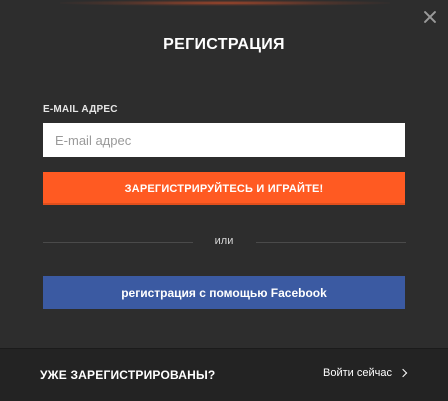 Image resolution: width=448 pixels, height=401 pixels. What do you see at coordinates (430, 17) in the screenshot?
I see `close-icon` at bounding box center [430, 17].